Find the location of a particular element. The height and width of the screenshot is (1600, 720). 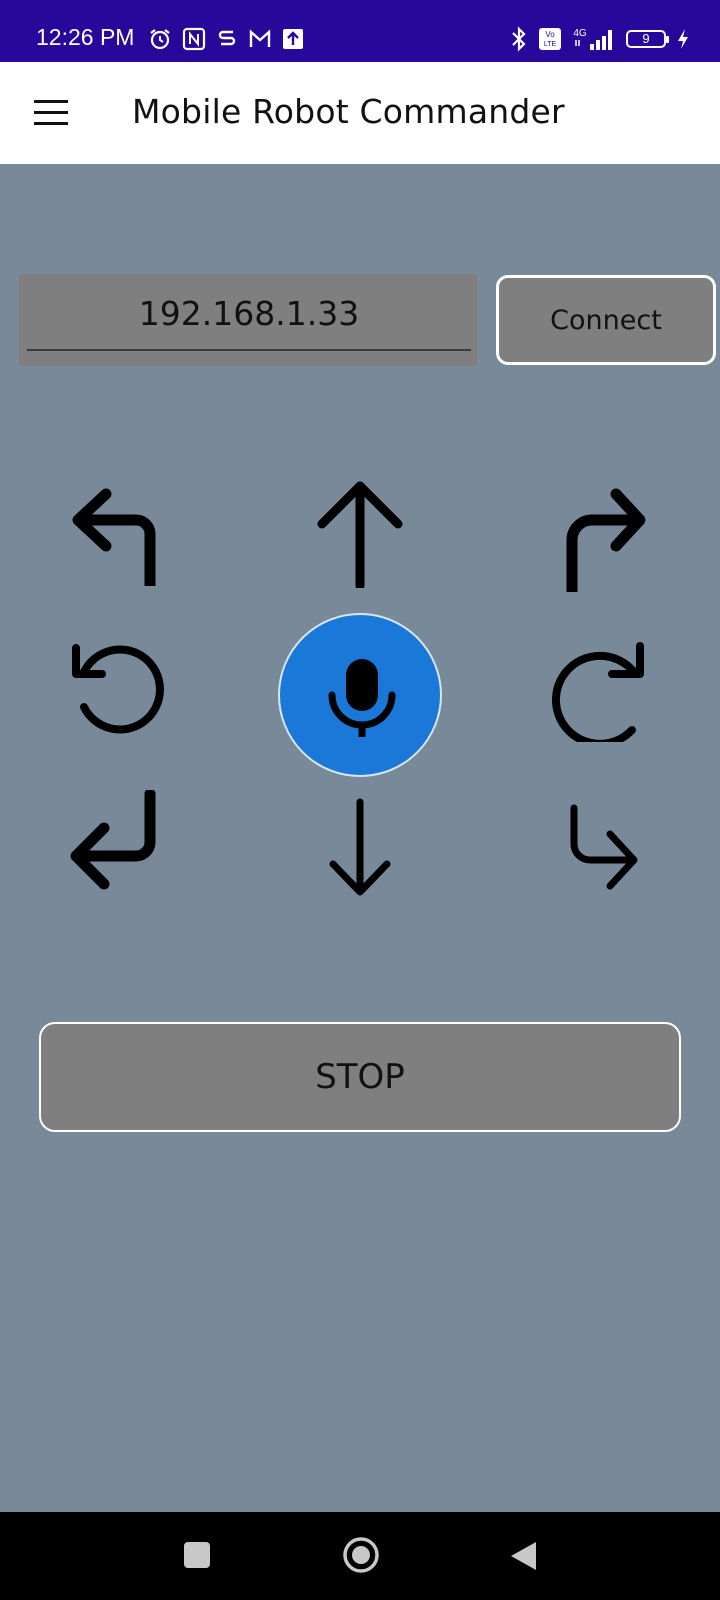

status-time: 12:26 PM is located at coordinates (85, 37).